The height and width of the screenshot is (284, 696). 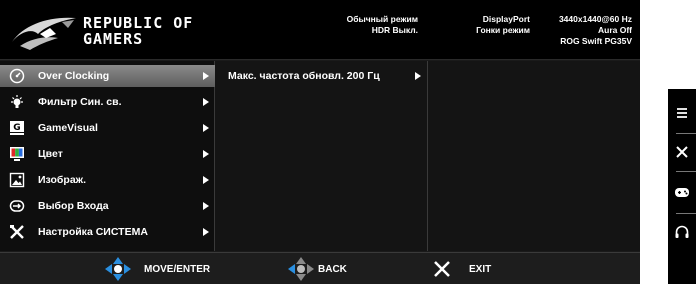 I want to click on hint-back: BACK, so click(x=327, y=268).